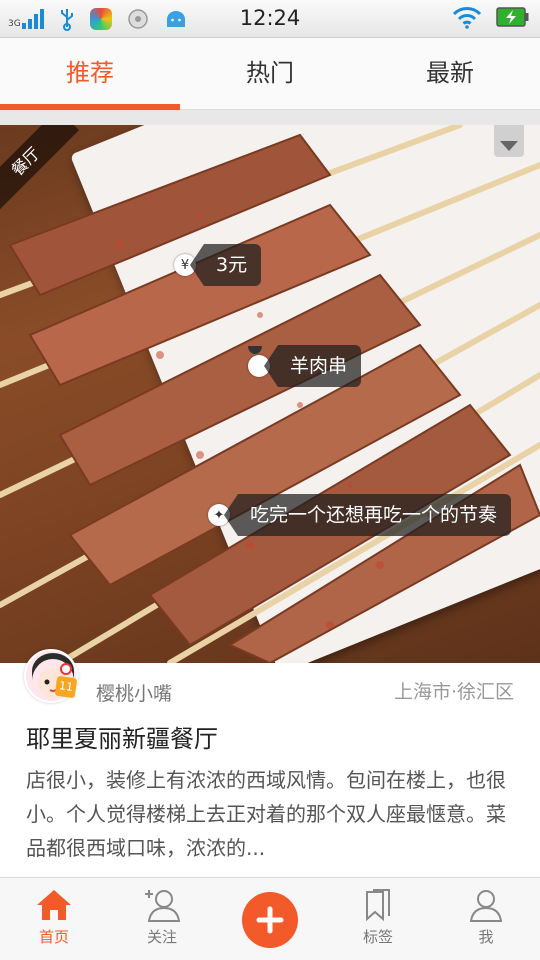 Image resolution: width=540 pixels, height=960 pixels. I want to click on nav-me: 我, so click(486, 919).